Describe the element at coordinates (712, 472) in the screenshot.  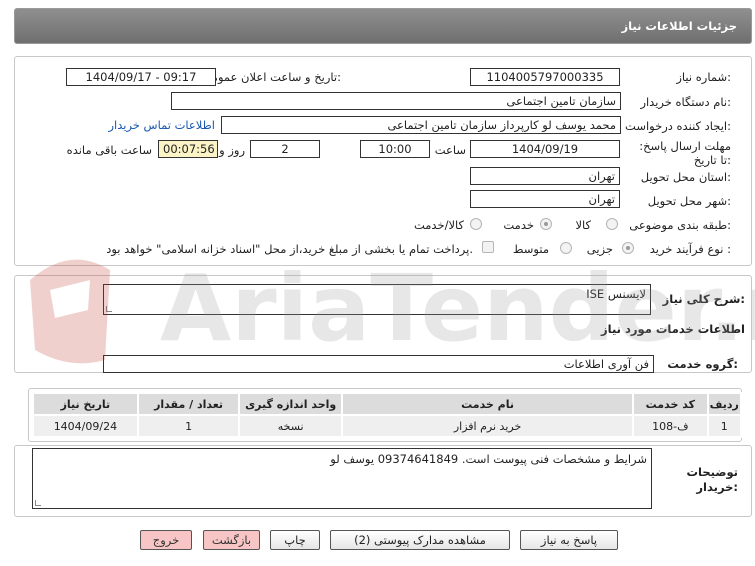
I see `buyer-notes-label-line1: توضیحات` at that location.